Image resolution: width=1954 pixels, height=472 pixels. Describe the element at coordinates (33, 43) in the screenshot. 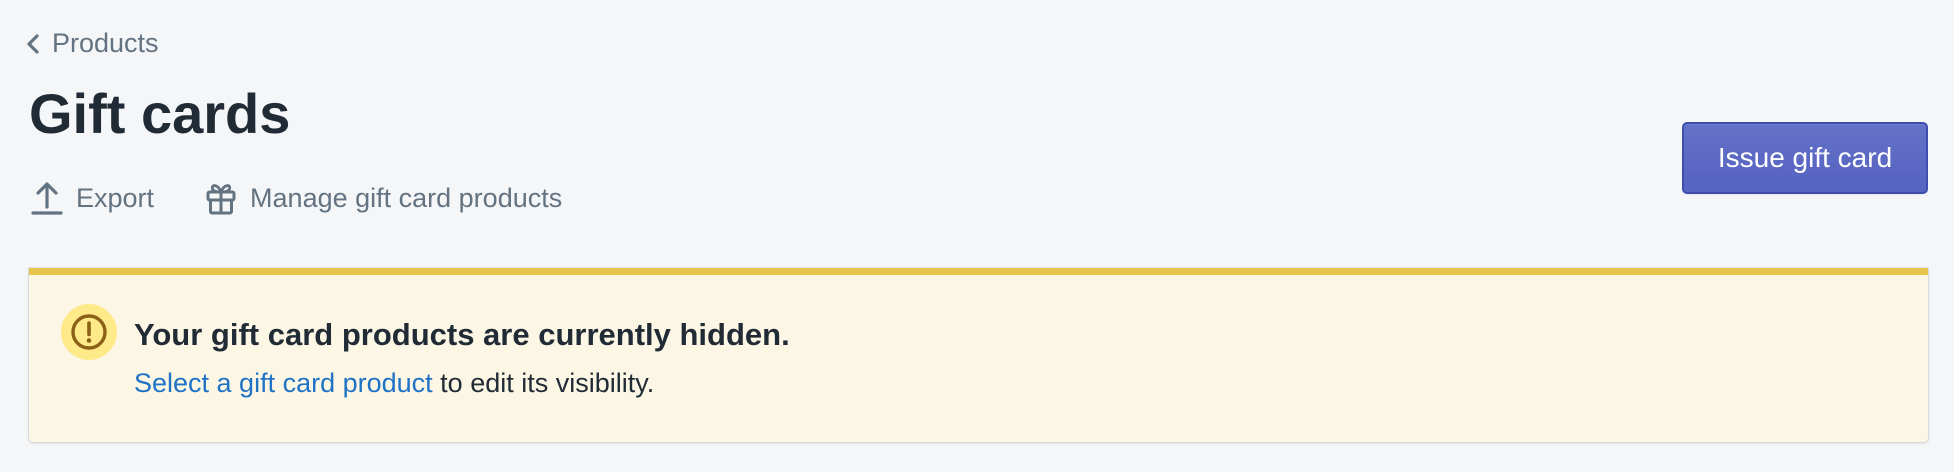

I see `chevron-left-icon` at that location.